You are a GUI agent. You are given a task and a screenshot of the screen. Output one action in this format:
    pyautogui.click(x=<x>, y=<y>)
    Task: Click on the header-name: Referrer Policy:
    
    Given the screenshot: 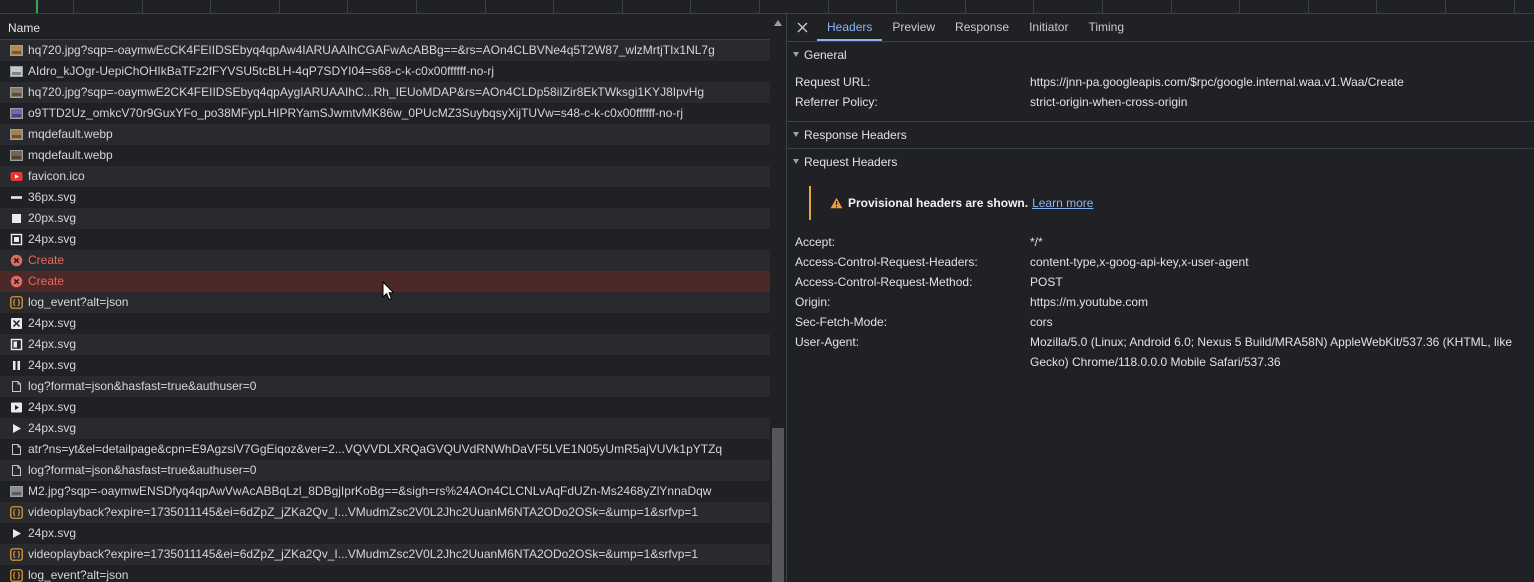 What is the action you would take?
    pyautogui.click(x=836, y=102)
    